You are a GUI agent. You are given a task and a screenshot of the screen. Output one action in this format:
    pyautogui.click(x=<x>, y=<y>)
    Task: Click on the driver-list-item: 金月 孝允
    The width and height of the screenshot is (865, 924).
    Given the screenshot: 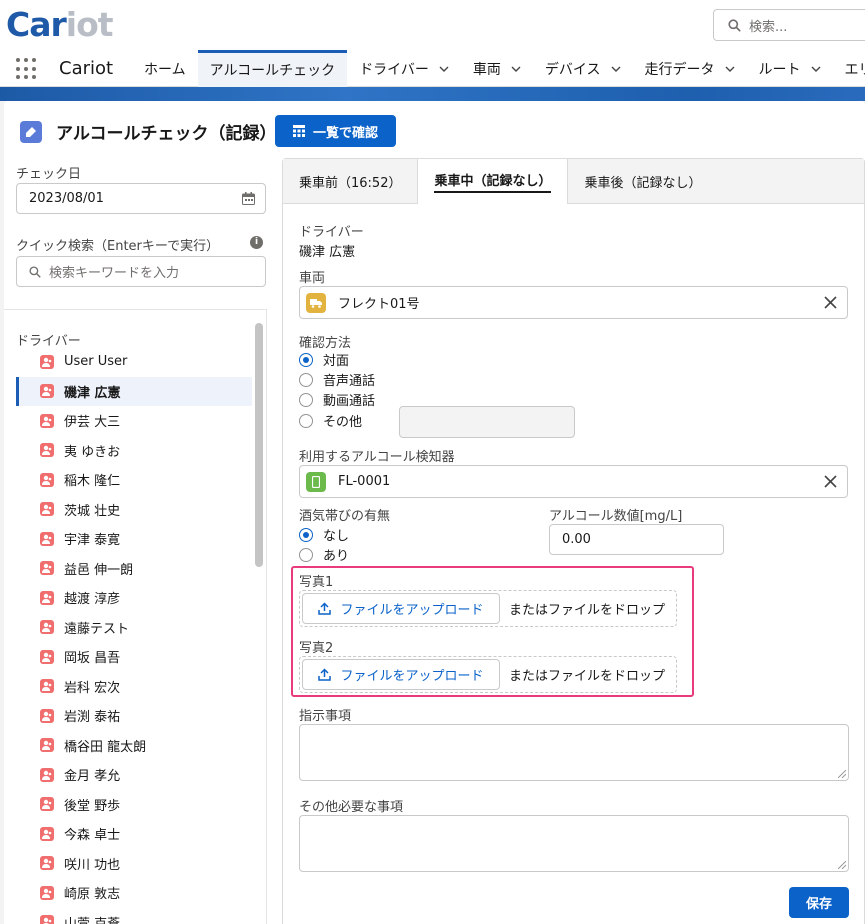 What is the action you would take?
    pyautogui.click(x=134, y=775)
    